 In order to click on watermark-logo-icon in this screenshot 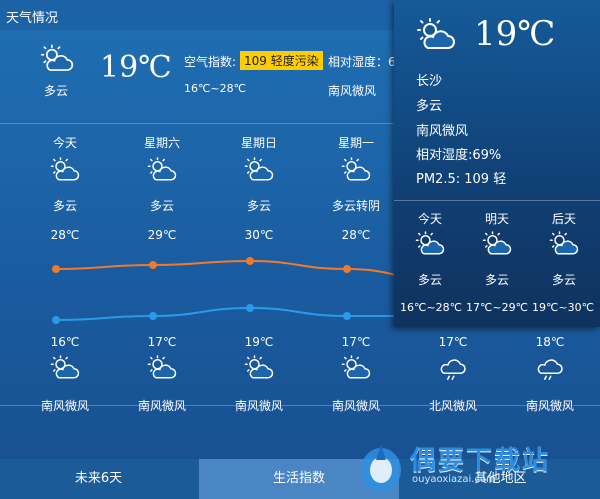, I will do `click(381, 468)`.